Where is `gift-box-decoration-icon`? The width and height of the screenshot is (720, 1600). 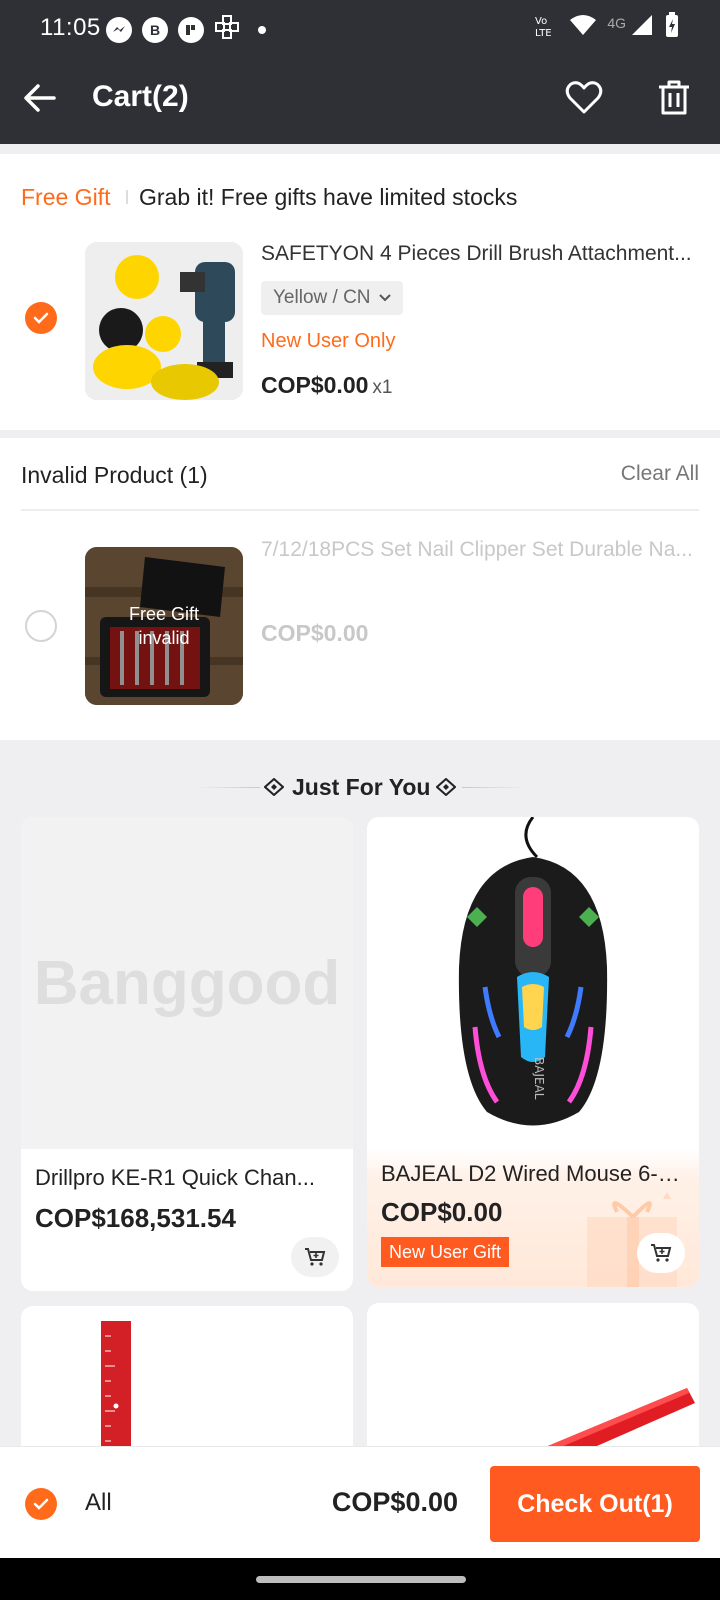 gift-box-decoration-icon is located at coordinates (632, 1239).